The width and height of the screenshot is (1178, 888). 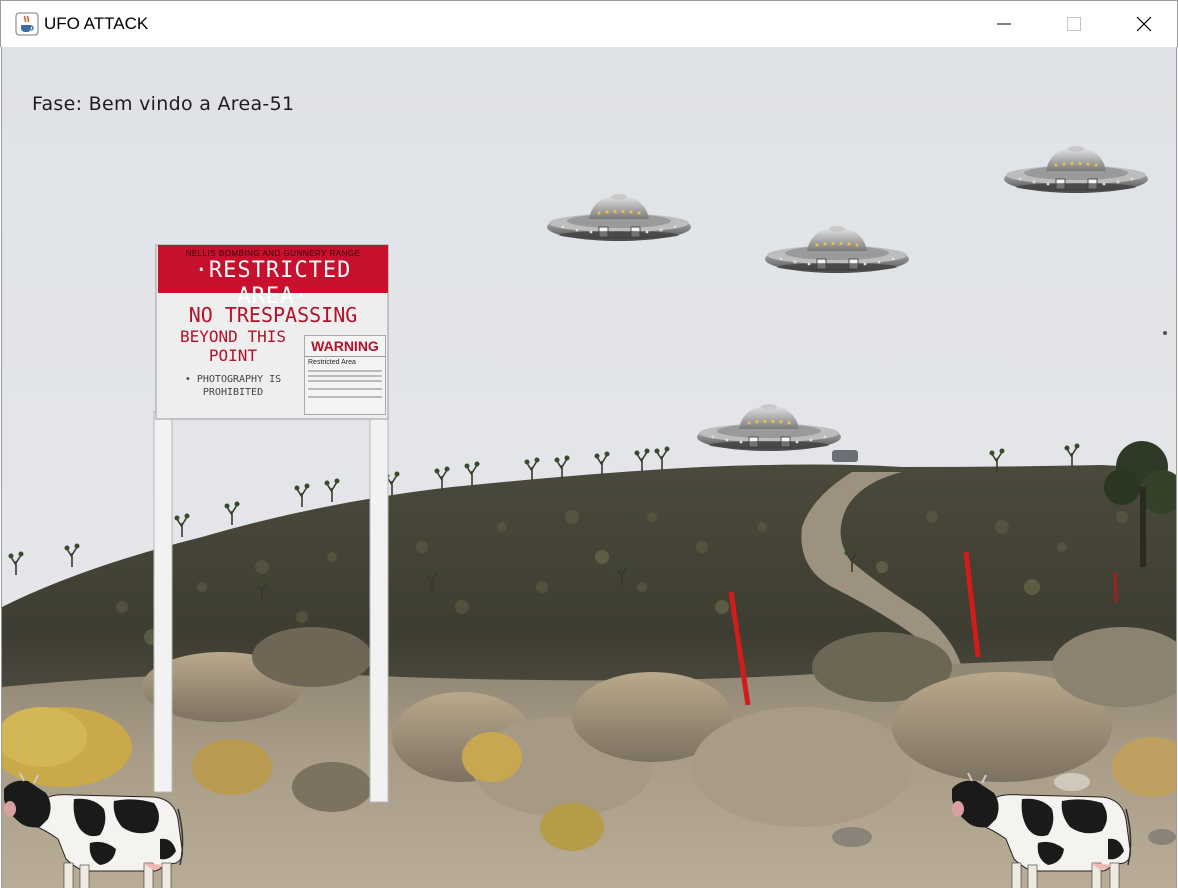 I want to click on phase-label: Fase: Bem vindo a Area-51, so click(x=163, y=104).